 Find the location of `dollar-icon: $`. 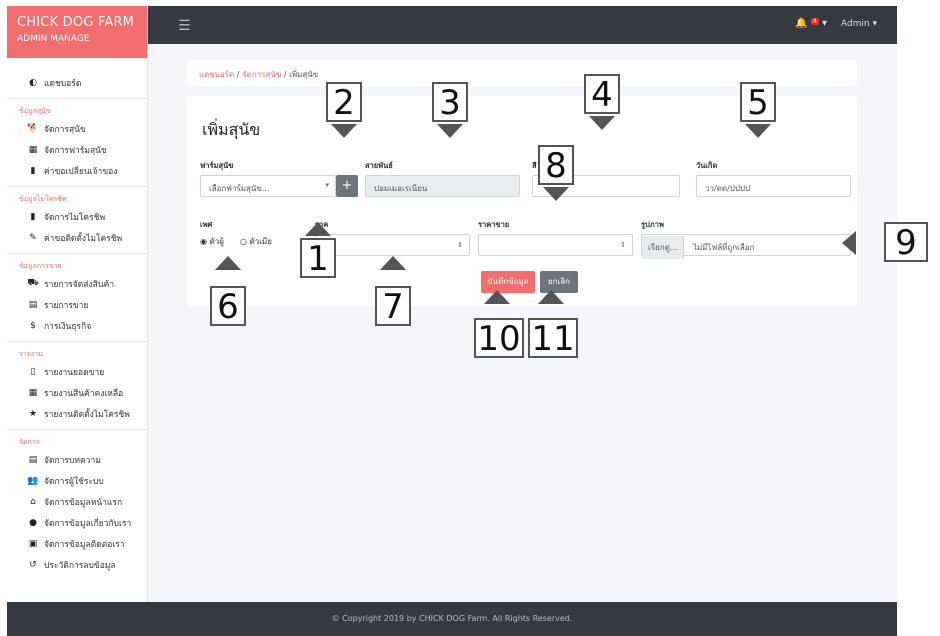

dollar-icon: $ is located at coordinates (33, 325).